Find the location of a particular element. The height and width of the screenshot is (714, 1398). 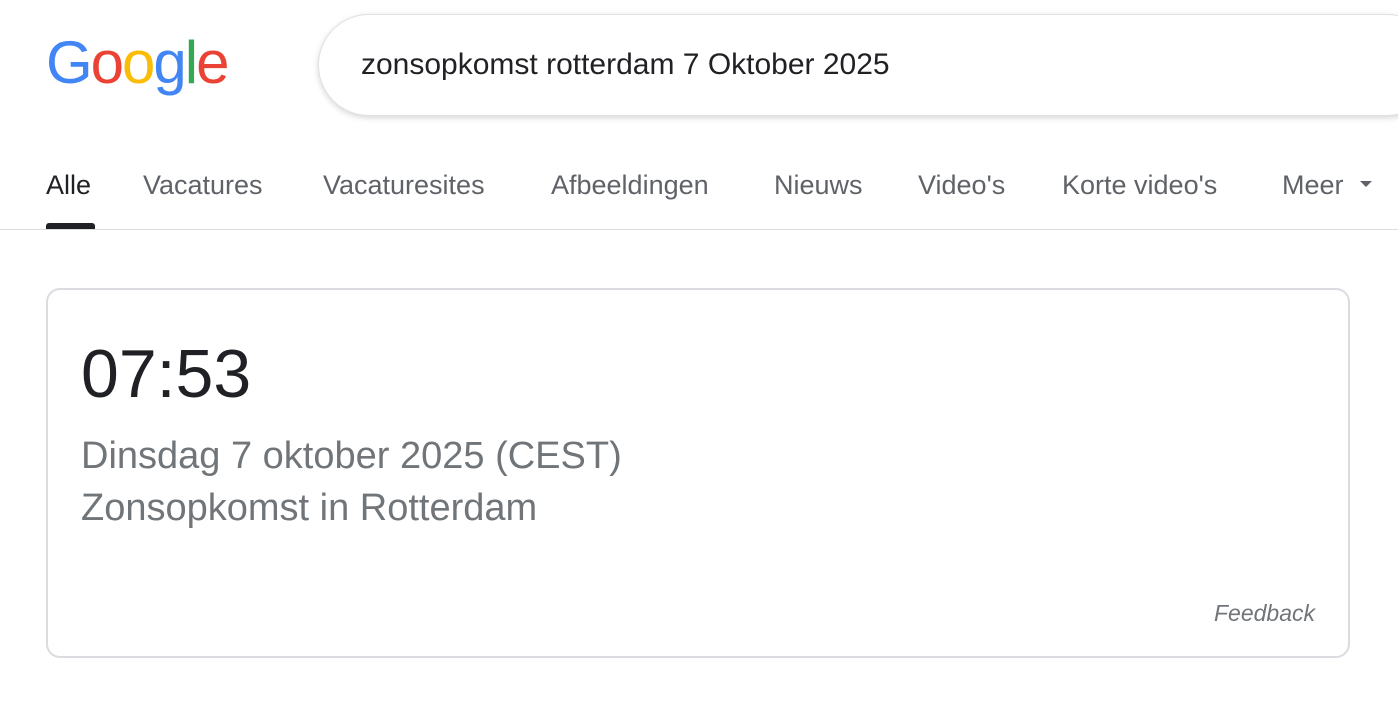

logo-letter-o2: o is located at coordinates (138, 62).